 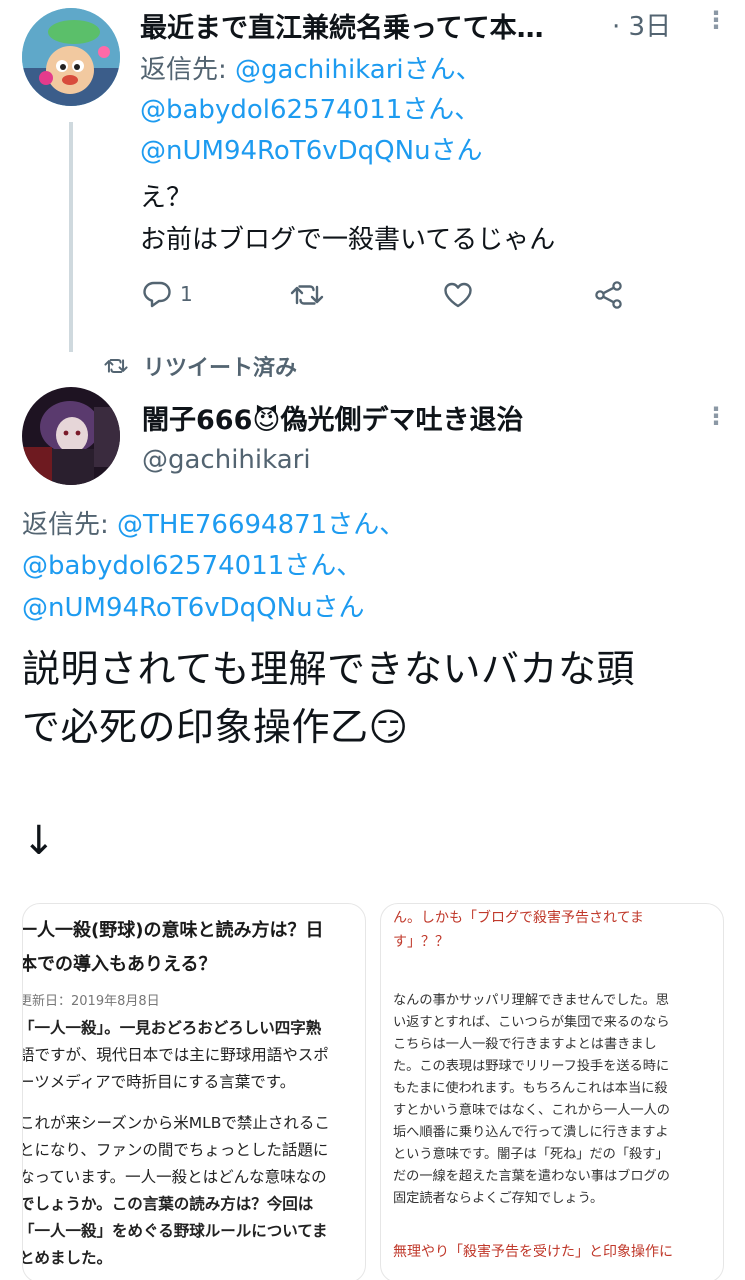 What do you see at coordinates (176, 1103) in the screenshot?
I see `article-body-line` at bounding box center [176, 1103].